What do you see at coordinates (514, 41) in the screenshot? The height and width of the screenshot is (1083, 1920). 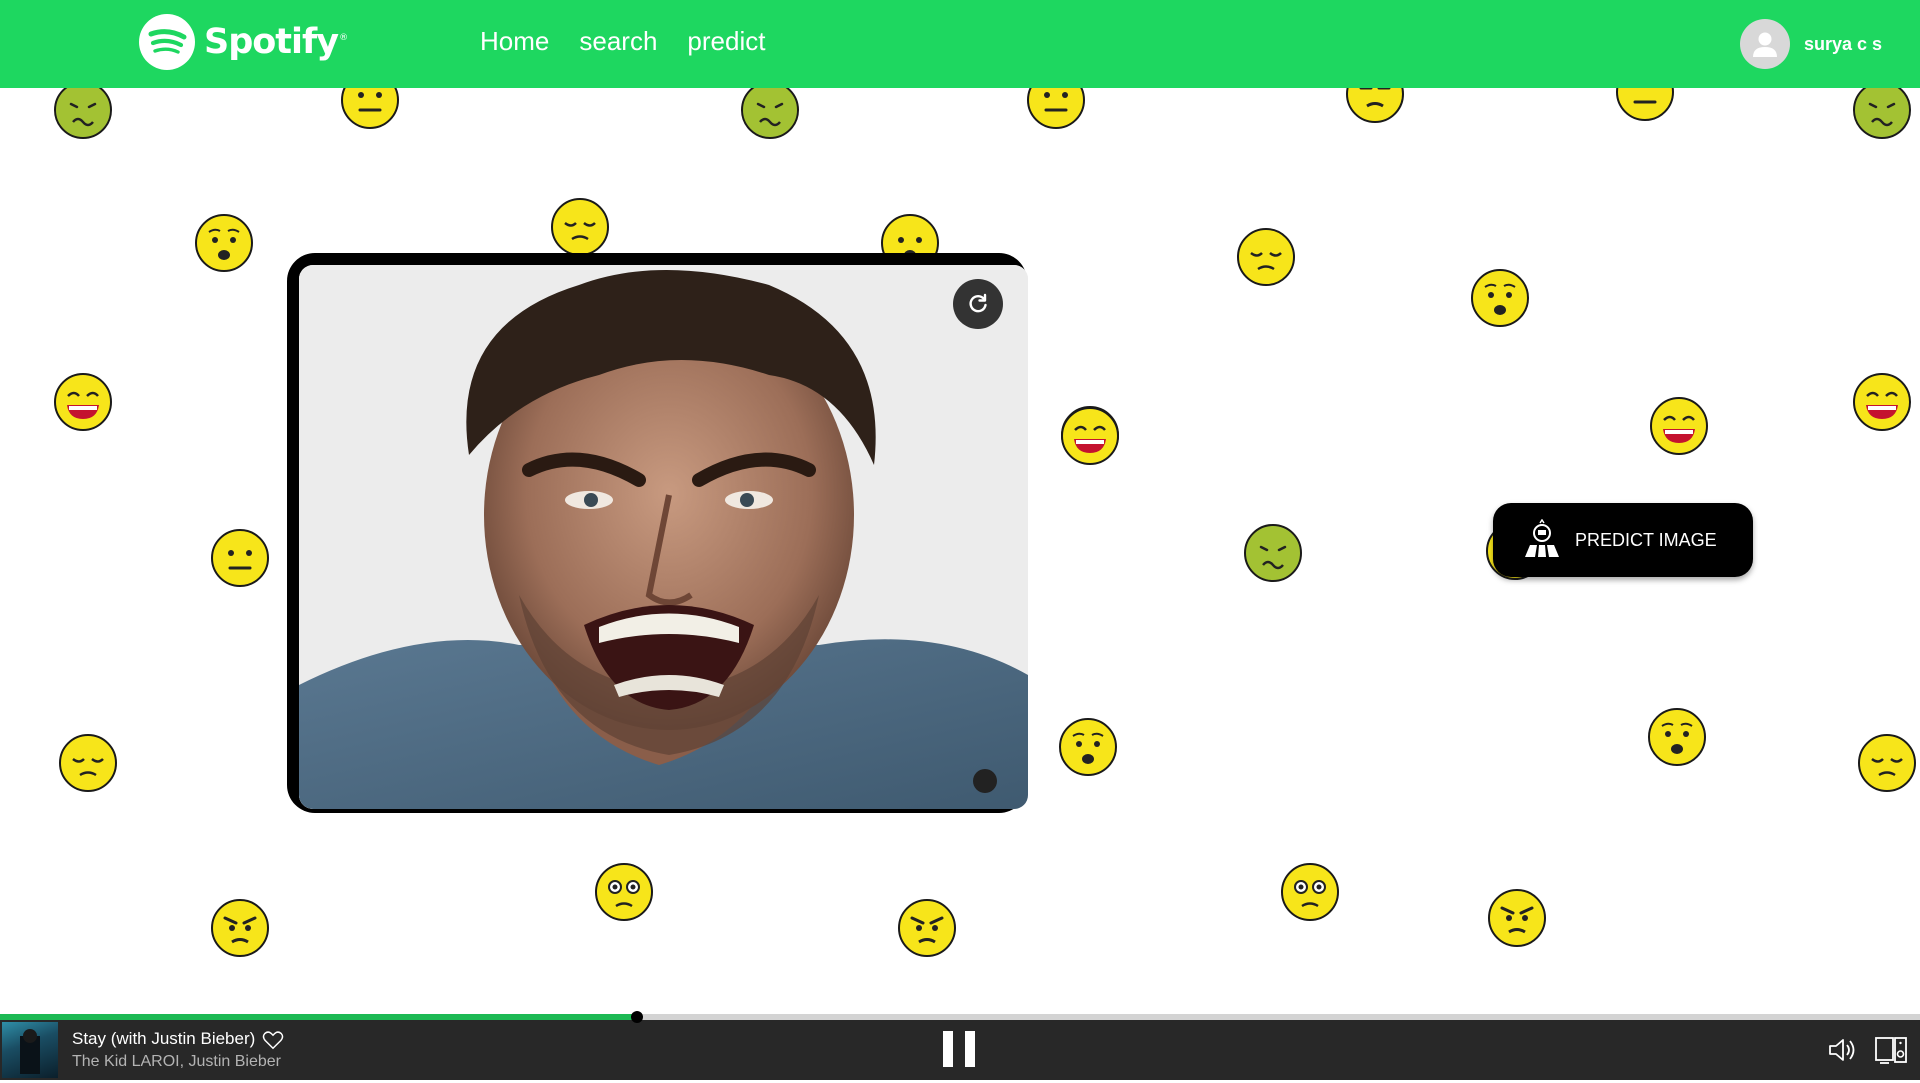 I see `nav-home: Home` at bounding box center [514, 41].